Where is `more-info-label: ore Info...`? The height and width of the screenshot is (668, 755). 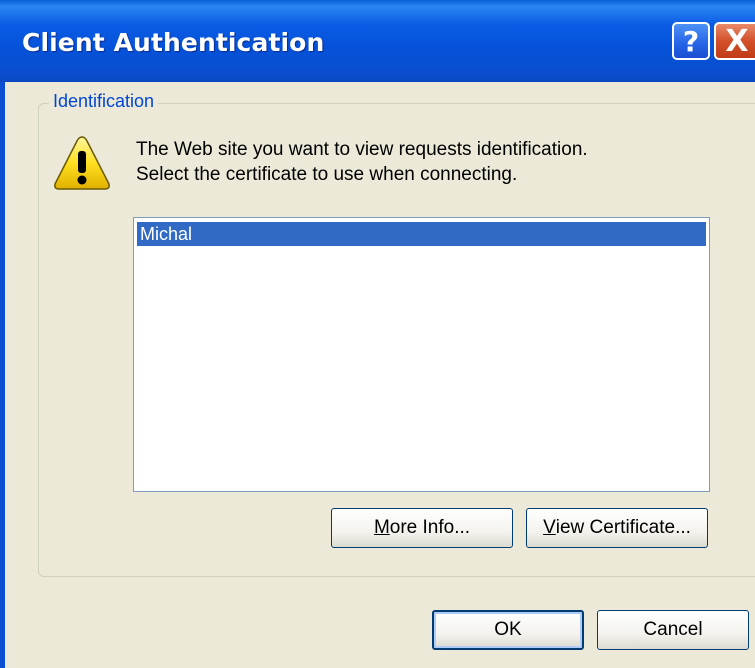
more-info-label: ore Info... is located at coordinates (430, 527).